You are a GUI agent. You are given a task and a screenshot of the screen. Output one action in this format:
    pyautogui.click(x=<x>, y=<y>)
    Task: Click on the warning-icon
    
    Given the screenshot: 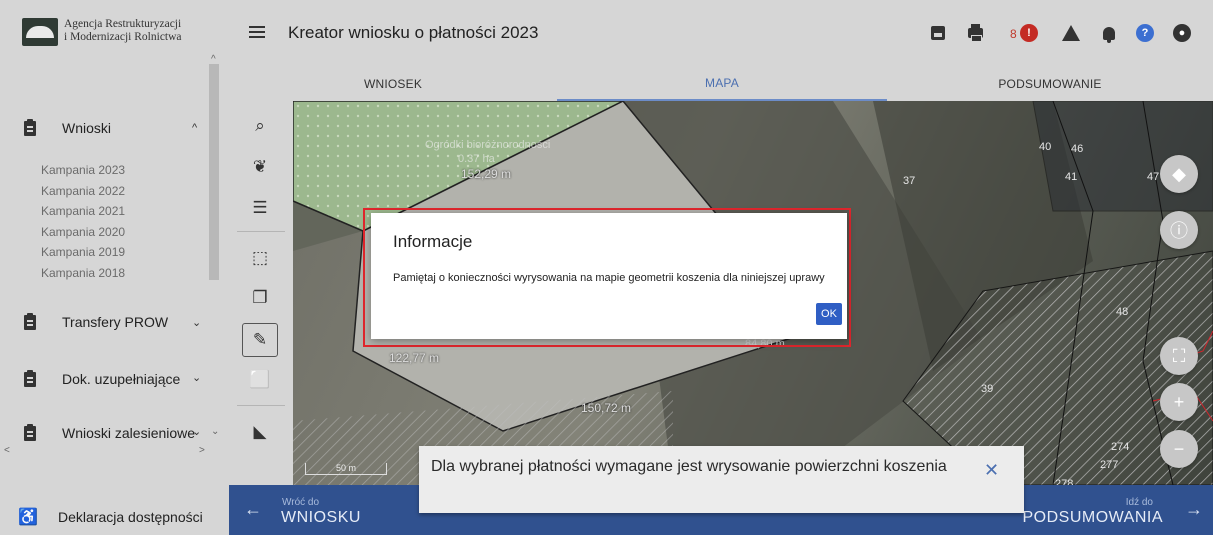 What is the action you would take?
    pyautogui.click(x=1071, y=33)
    